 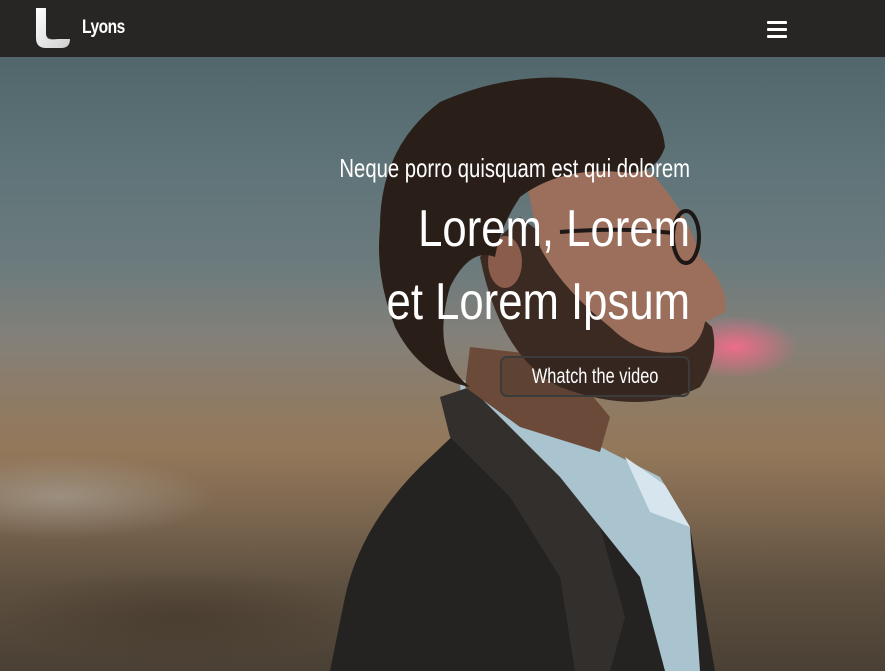 What do you see at coordinates (554, 229) in the screenshot?
I see `hero-title-line-1: Lorem, Lorem` at bounding box center [554, 229].